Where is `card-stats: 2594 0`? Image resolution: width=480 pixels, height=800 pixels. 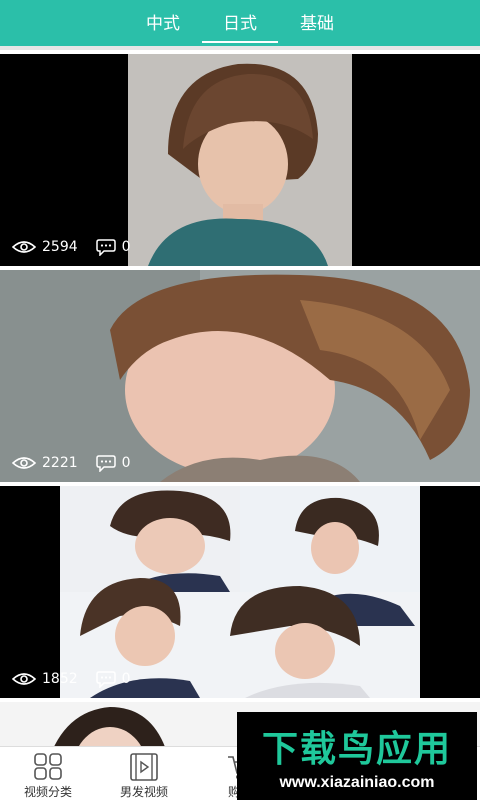 card-stats: 2594 0 is located at coordinates (71, 247).